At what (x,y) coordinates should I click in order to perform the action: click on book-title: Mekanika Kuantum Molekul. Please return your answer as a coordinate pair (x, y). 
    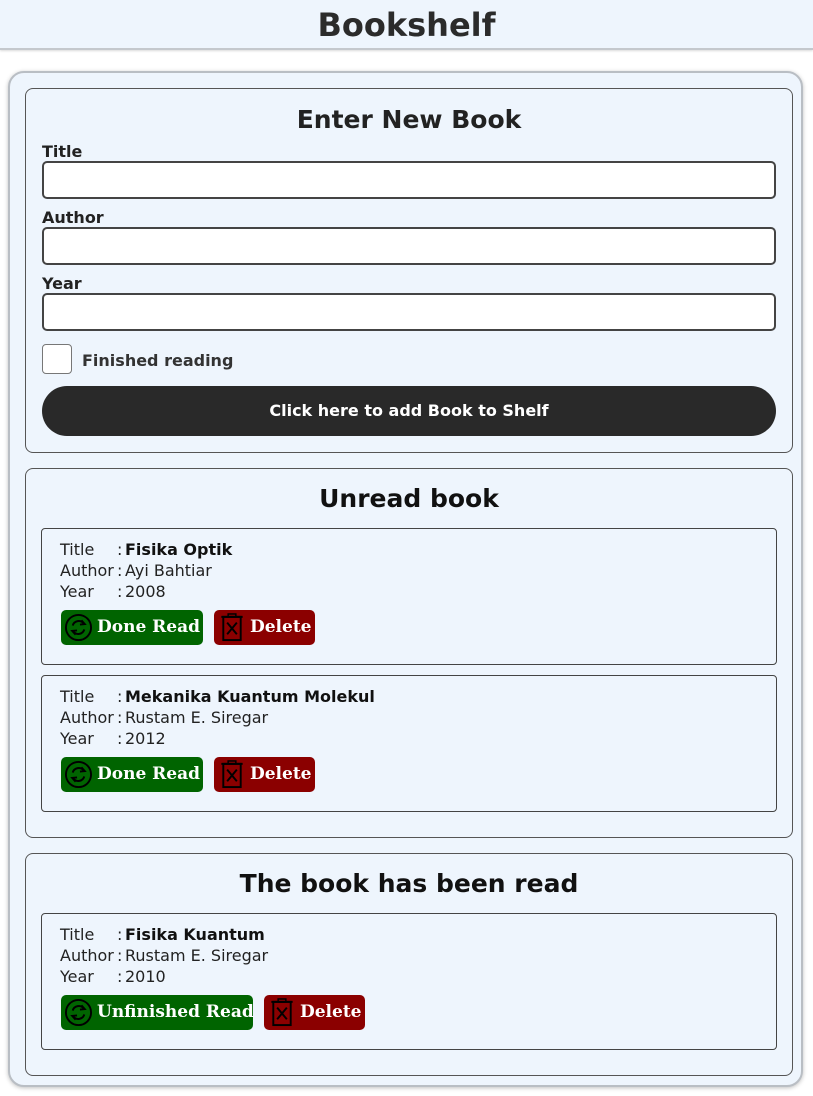
    Looking at the image, I should click on (250, 696).